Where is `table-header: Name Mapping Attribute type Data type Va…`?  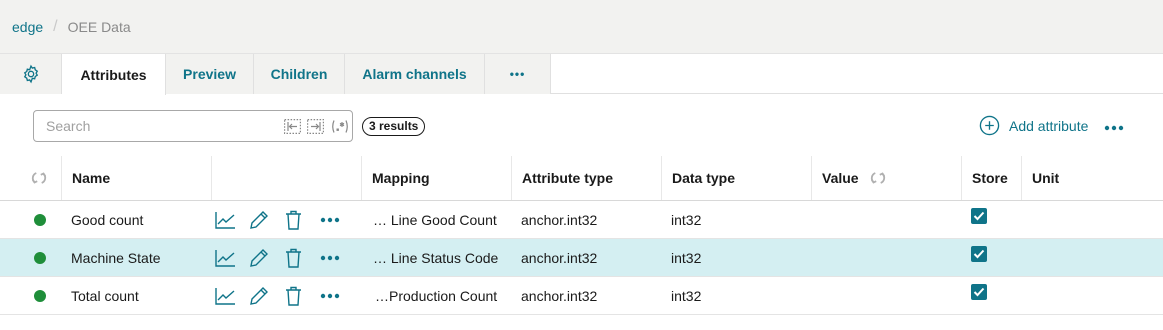
table-header: Name Mapping Attribute type Data type Va… is located at coordinates (581, 178).